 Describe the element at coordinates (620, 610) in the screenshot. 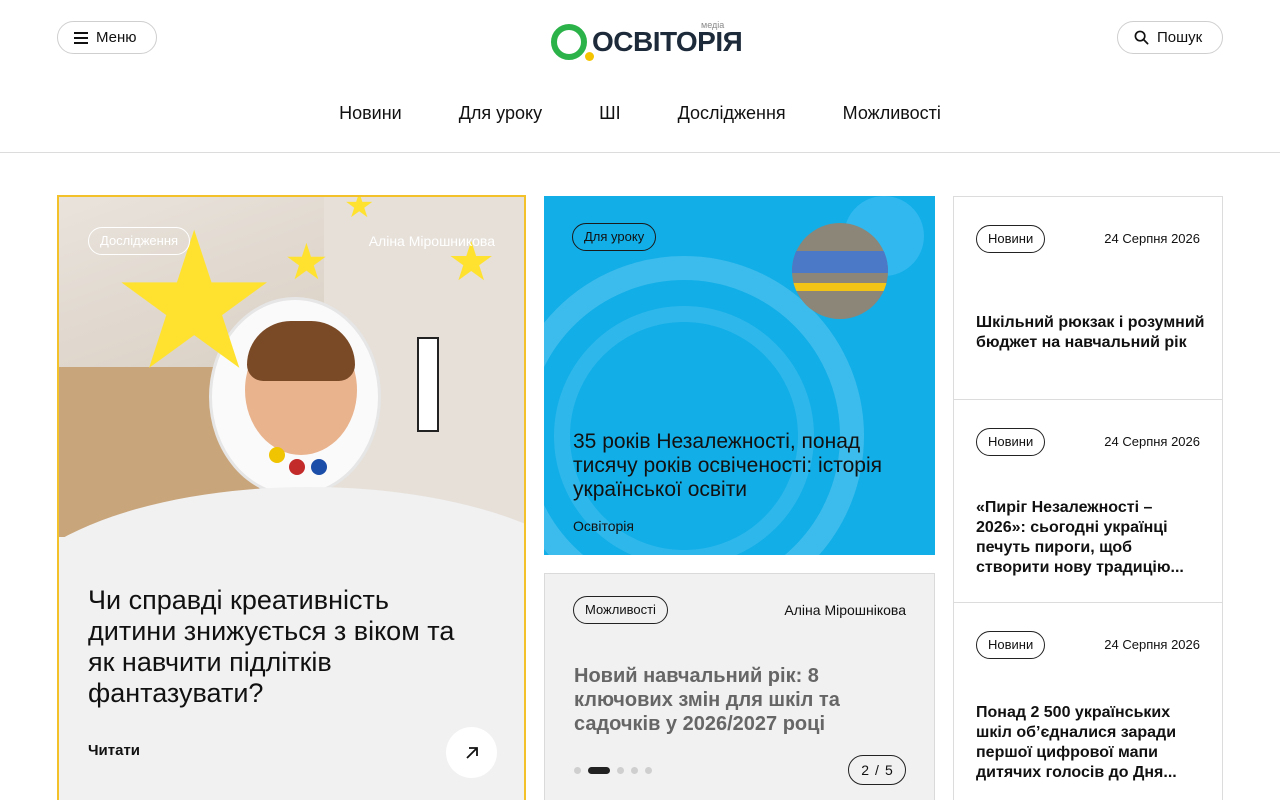

I see `category-tag: Можливості` at that location.